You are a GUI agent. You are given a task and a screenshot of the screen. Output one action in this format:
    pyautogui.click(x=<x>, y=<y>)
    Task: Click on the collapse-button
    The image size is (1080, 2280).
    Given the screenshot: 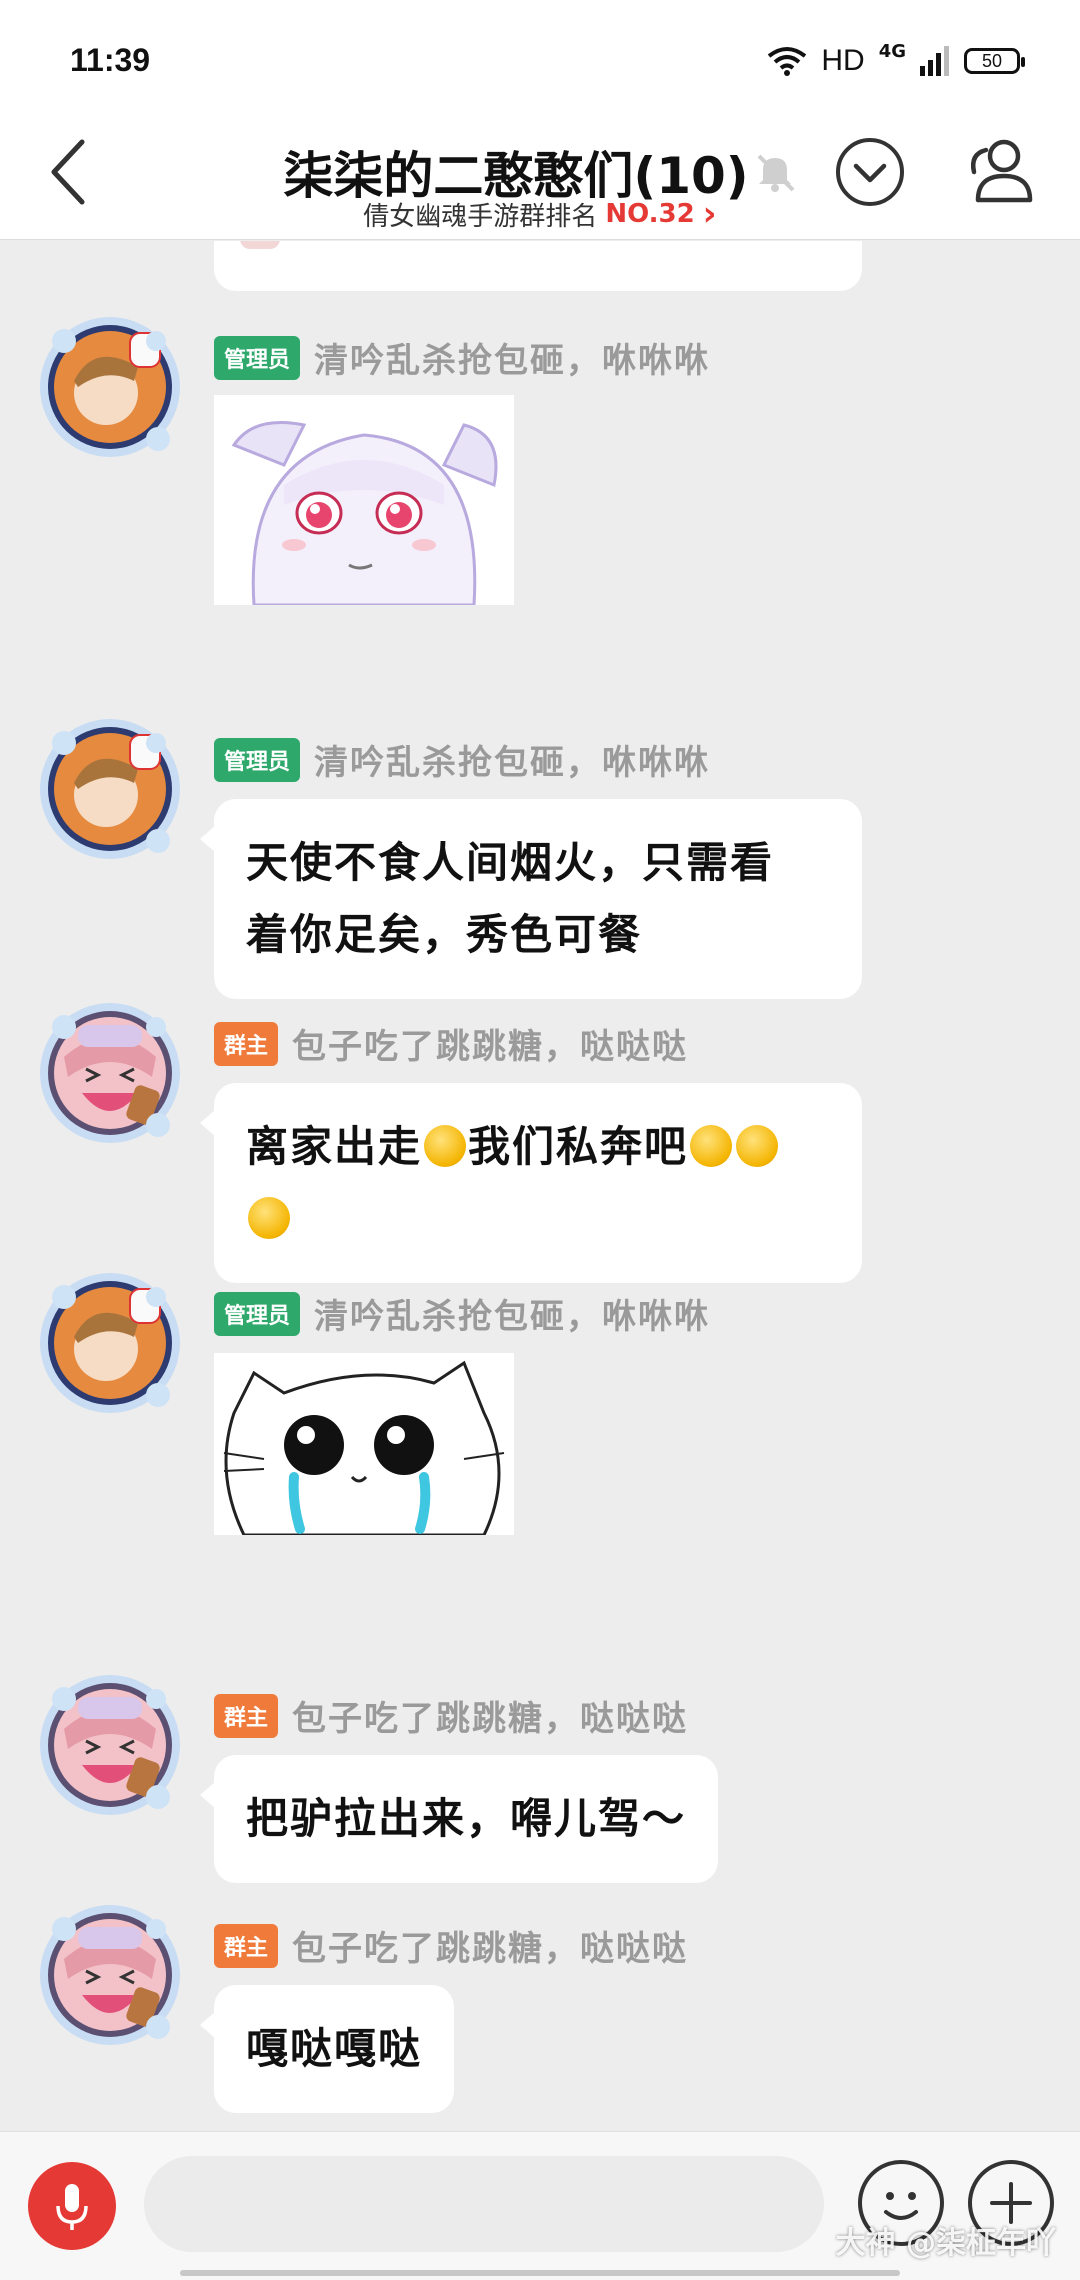 What is the action you would take?
    pyautogui.click(x=870, y=172)
    